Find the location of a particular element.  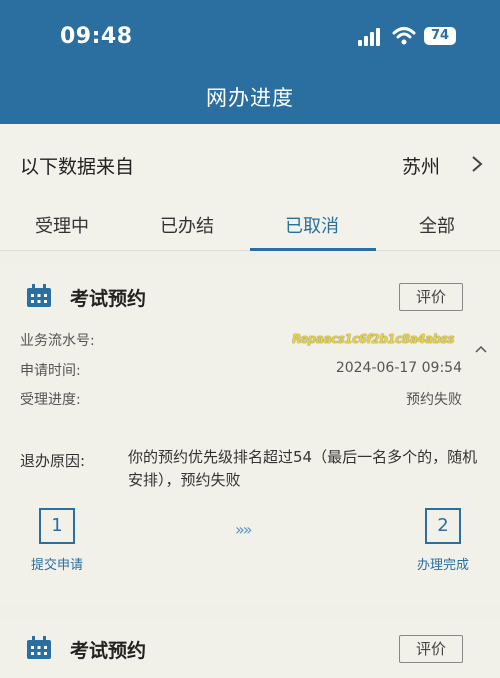

step-2-indicator: 2 is located at coordinates (443, 526).